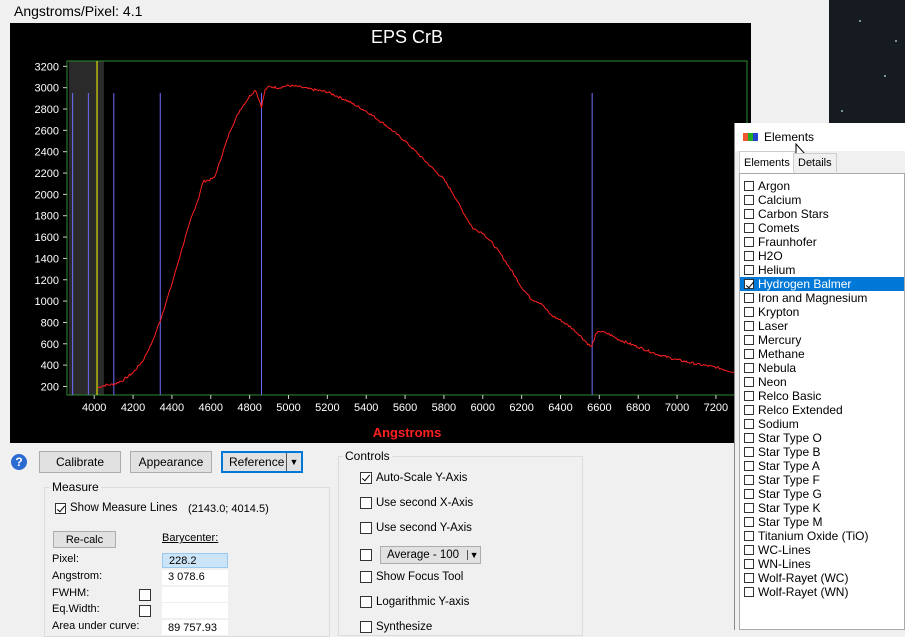 The image size is (905, 637). What do you see at coordinates (71, 592) in the screenshot?
I see `measure-row-label: FWHM:` at bounding box center [71, 592].